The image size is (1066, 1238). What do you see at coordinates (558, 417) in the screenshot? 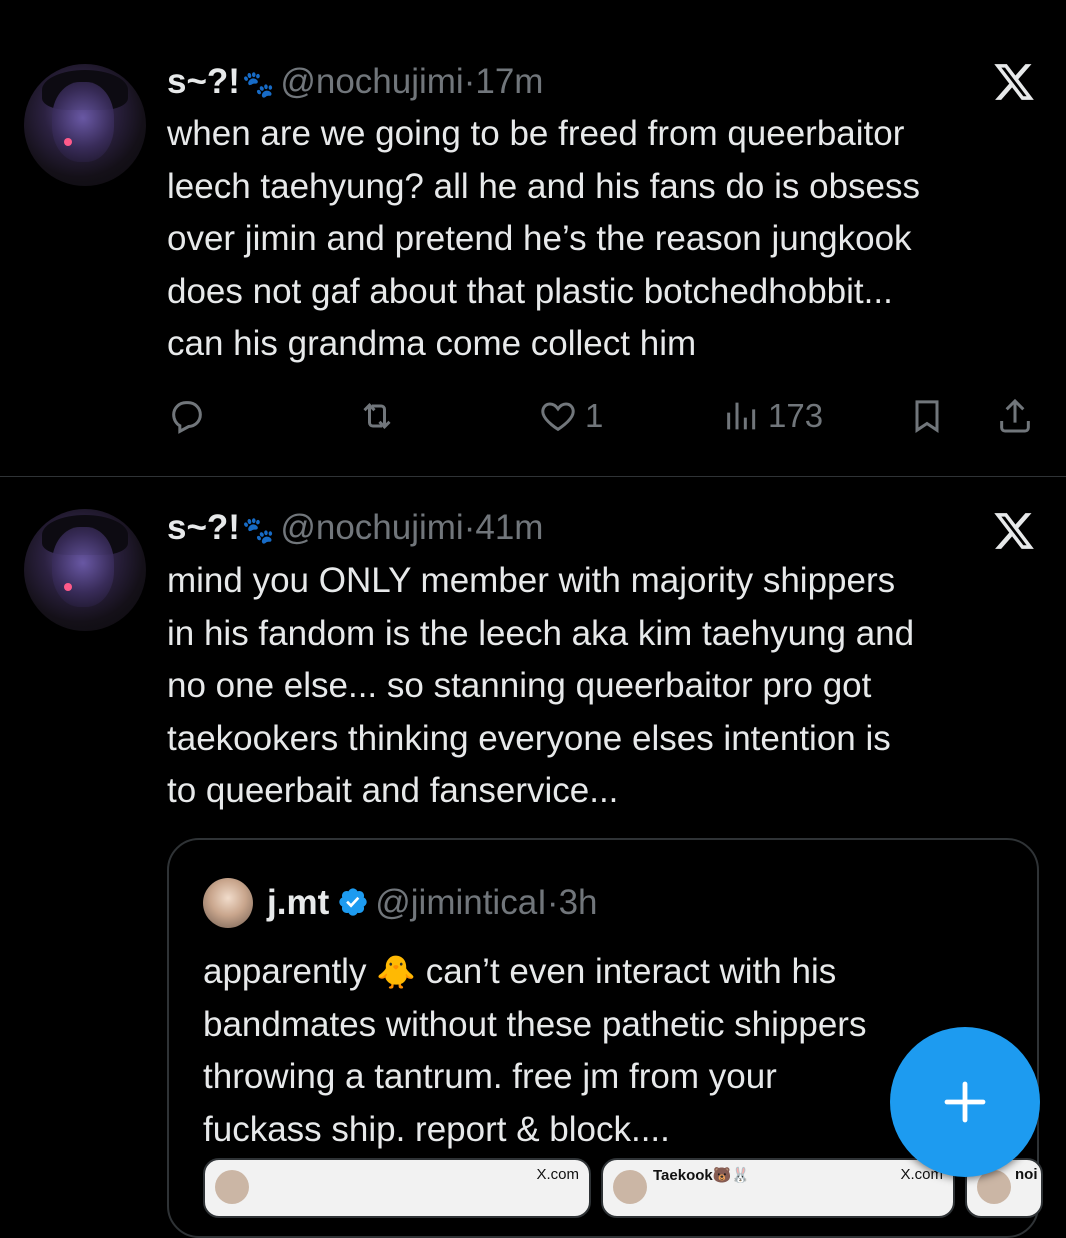
I see `heart-icon` at bounding box center [558, 417].